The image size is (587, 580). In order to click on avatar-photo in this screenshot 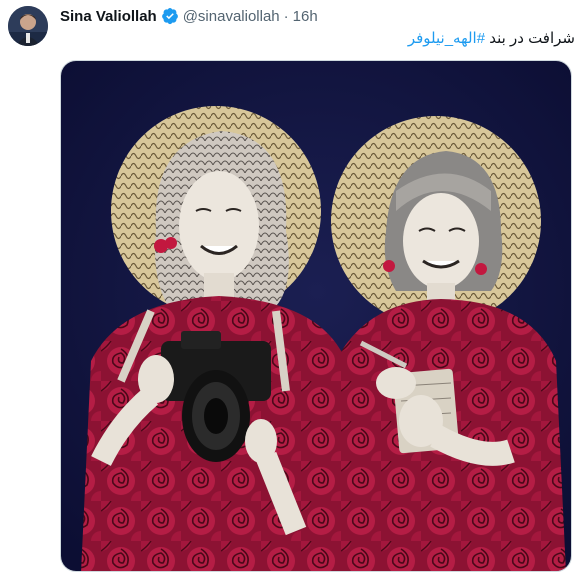, I will do `click(28, 26)`.